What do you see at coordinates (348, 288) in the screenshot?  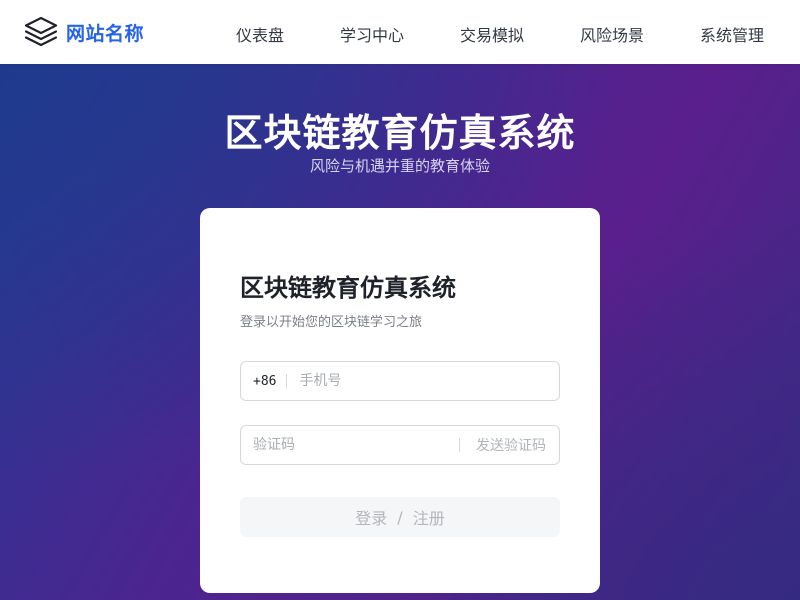 I see `login-title: 区块链教育仿真系统` at bounding box center [348, 288].